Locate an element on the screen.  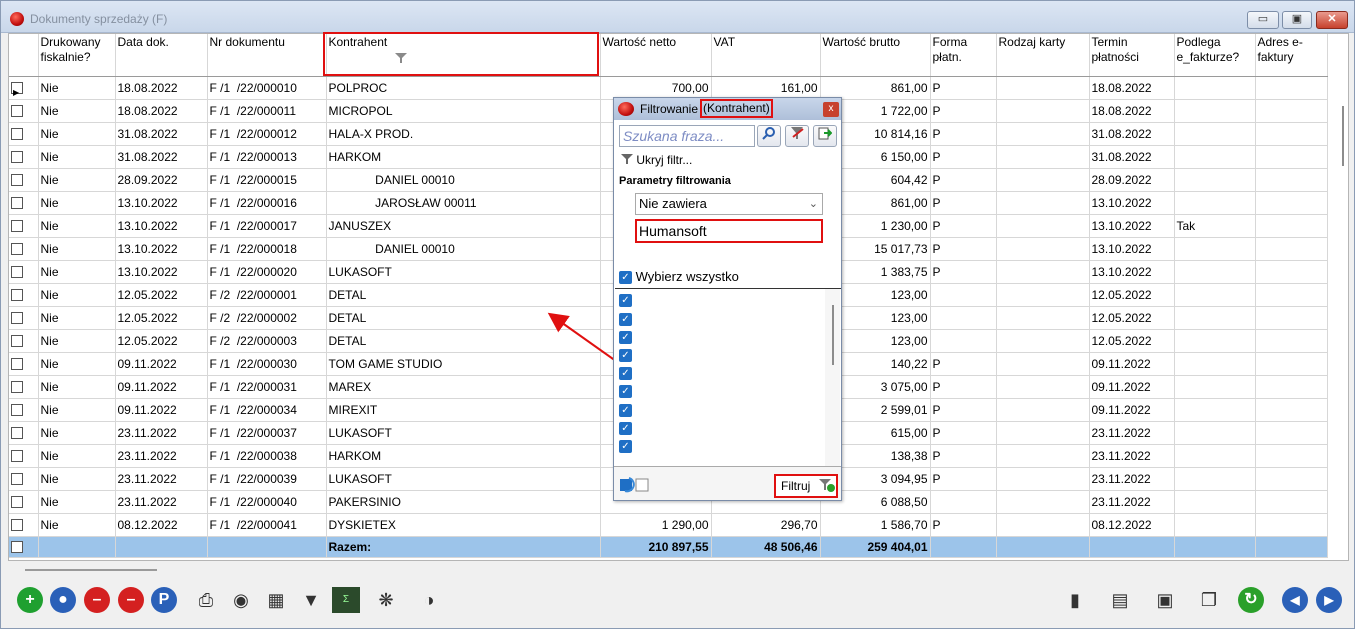
close-button: ✕ is located at coordinates (1332, 20).